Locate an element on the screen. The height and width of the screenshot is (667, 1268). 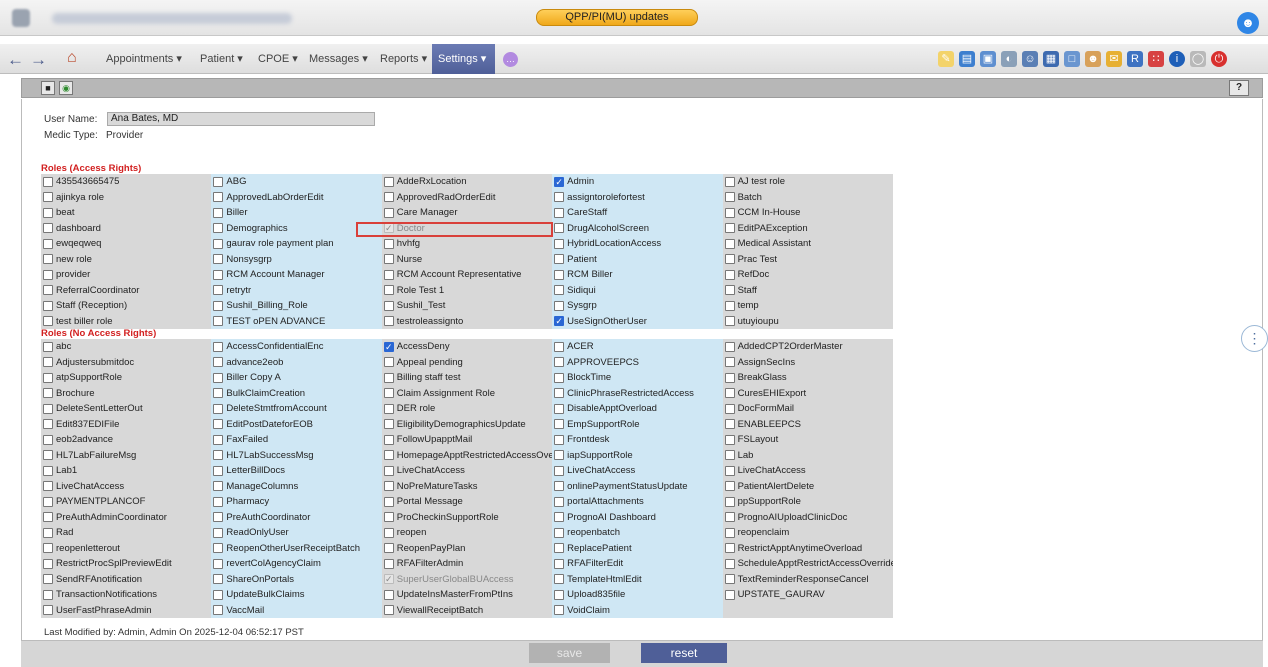
home-icon: ⌂ is located at coordinates (72, 58).